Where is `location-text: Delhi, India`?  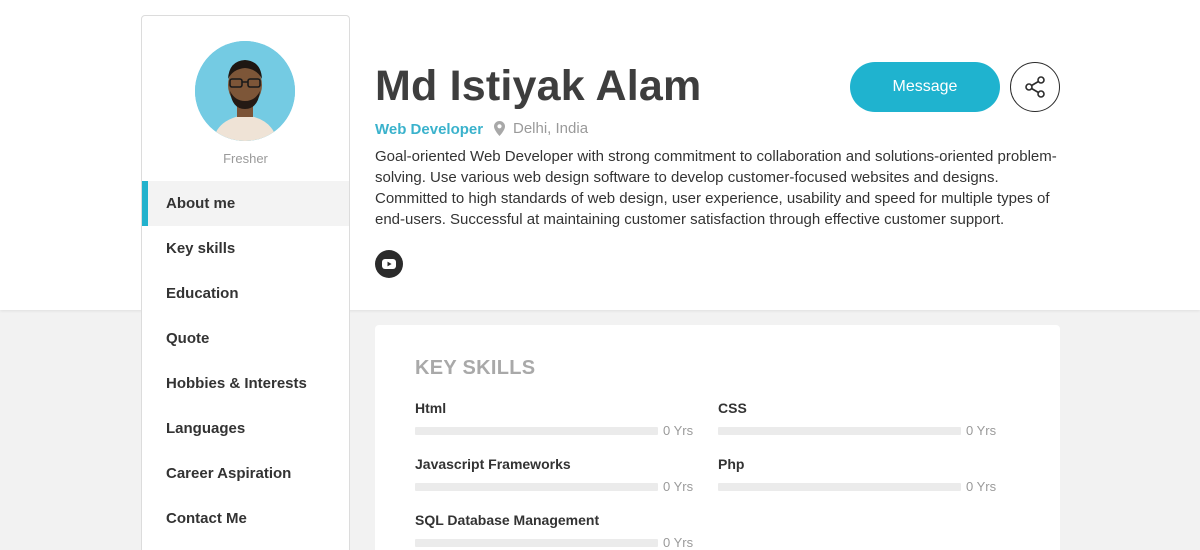 location-text: Delhi, India is located at coordinates (551, 128).